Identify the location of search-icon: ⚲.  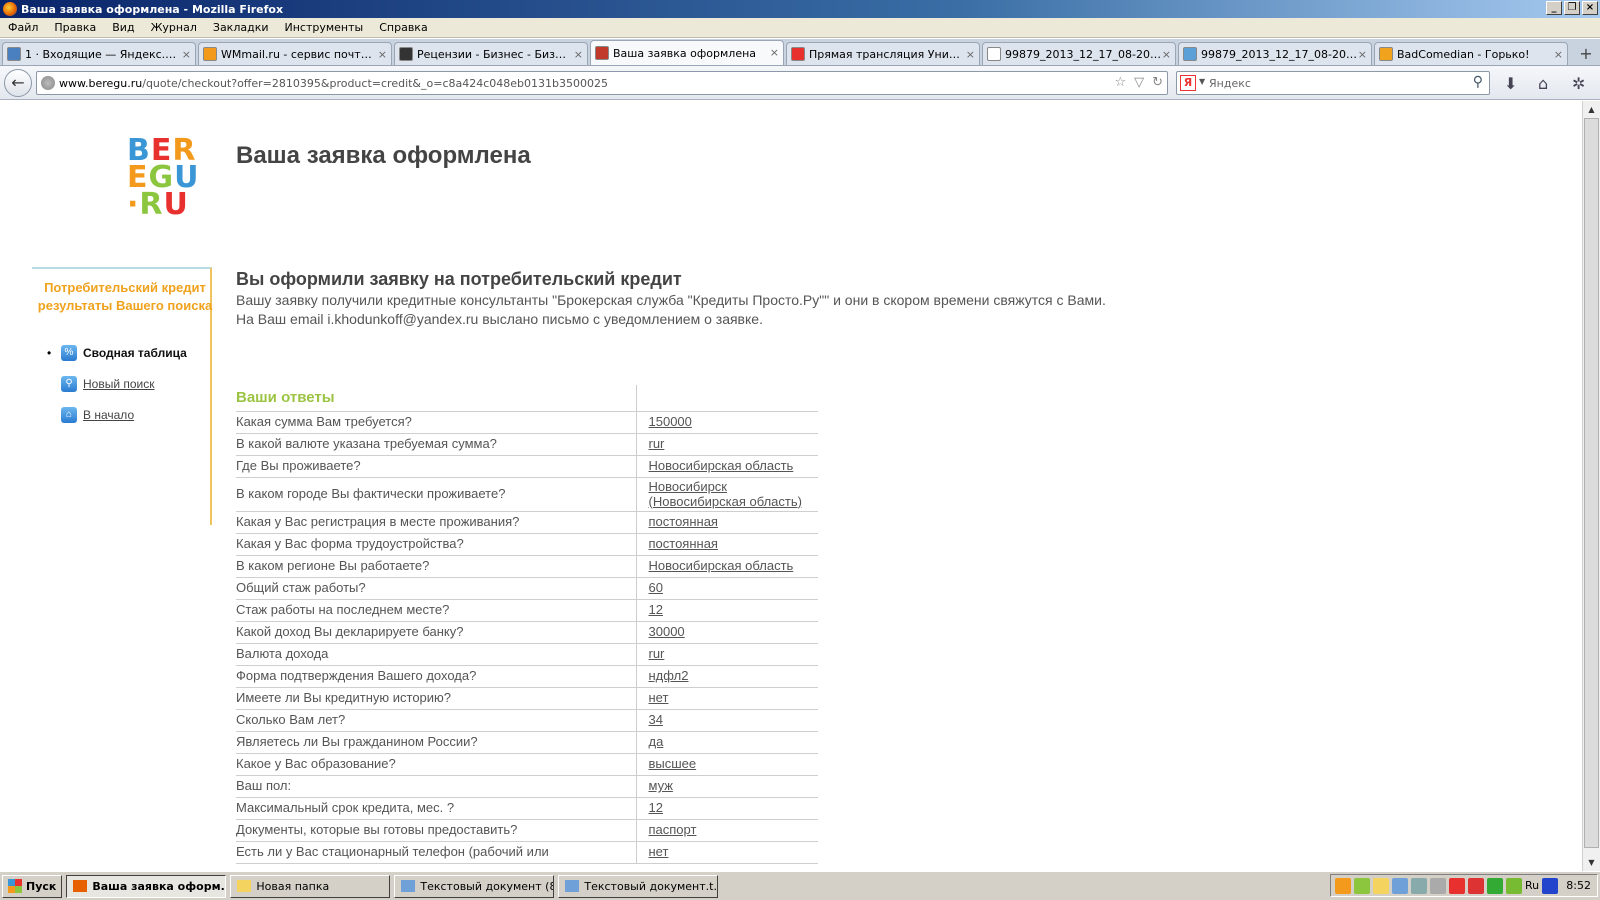
(1478, 82).